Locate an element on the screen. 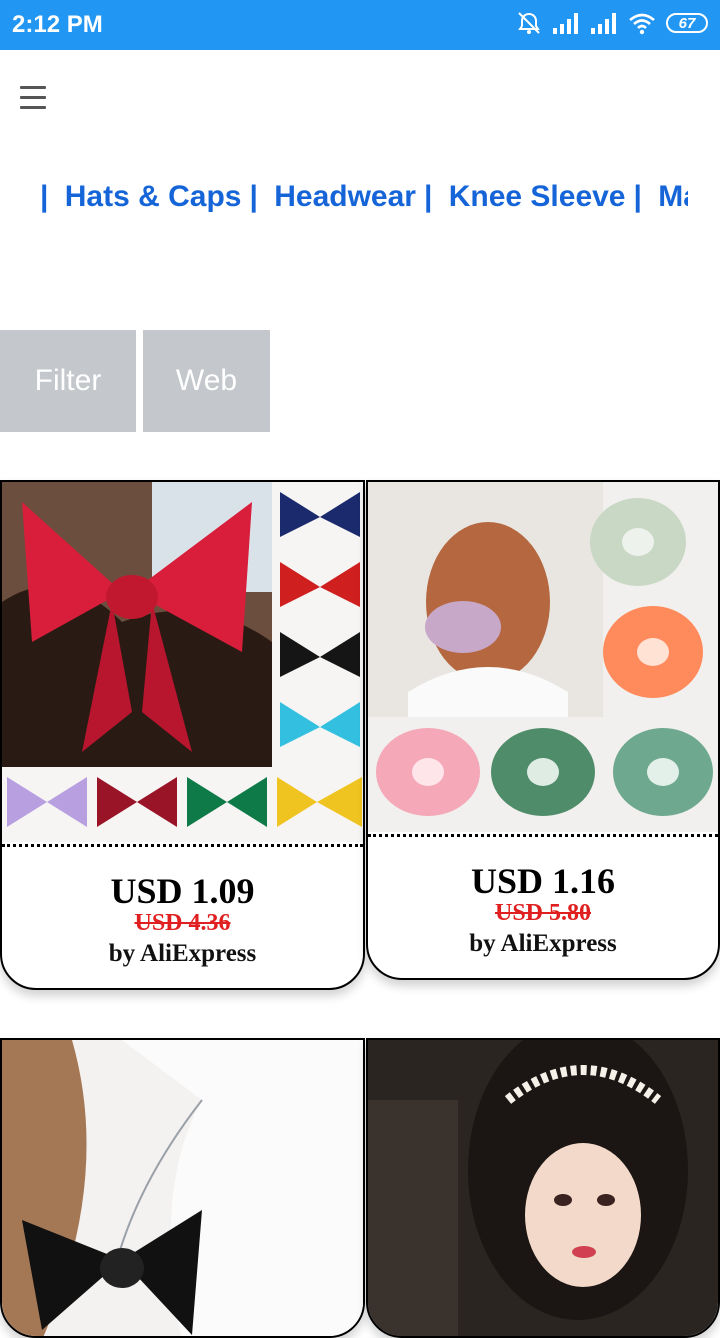 This screenshot has height=1338, width=720. battery-level: 67 is located at coordinates (687, 23).